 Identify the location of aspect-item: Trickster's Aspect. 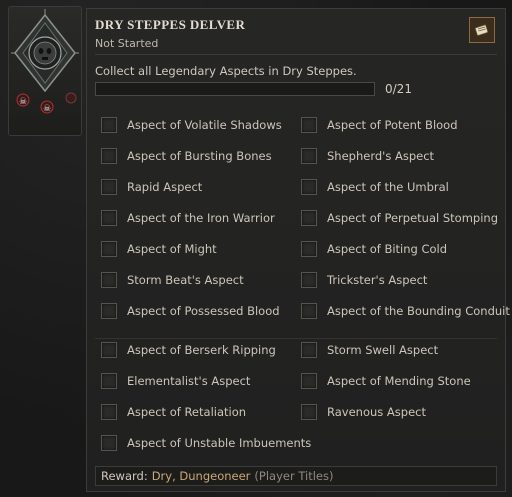
(364, 280).